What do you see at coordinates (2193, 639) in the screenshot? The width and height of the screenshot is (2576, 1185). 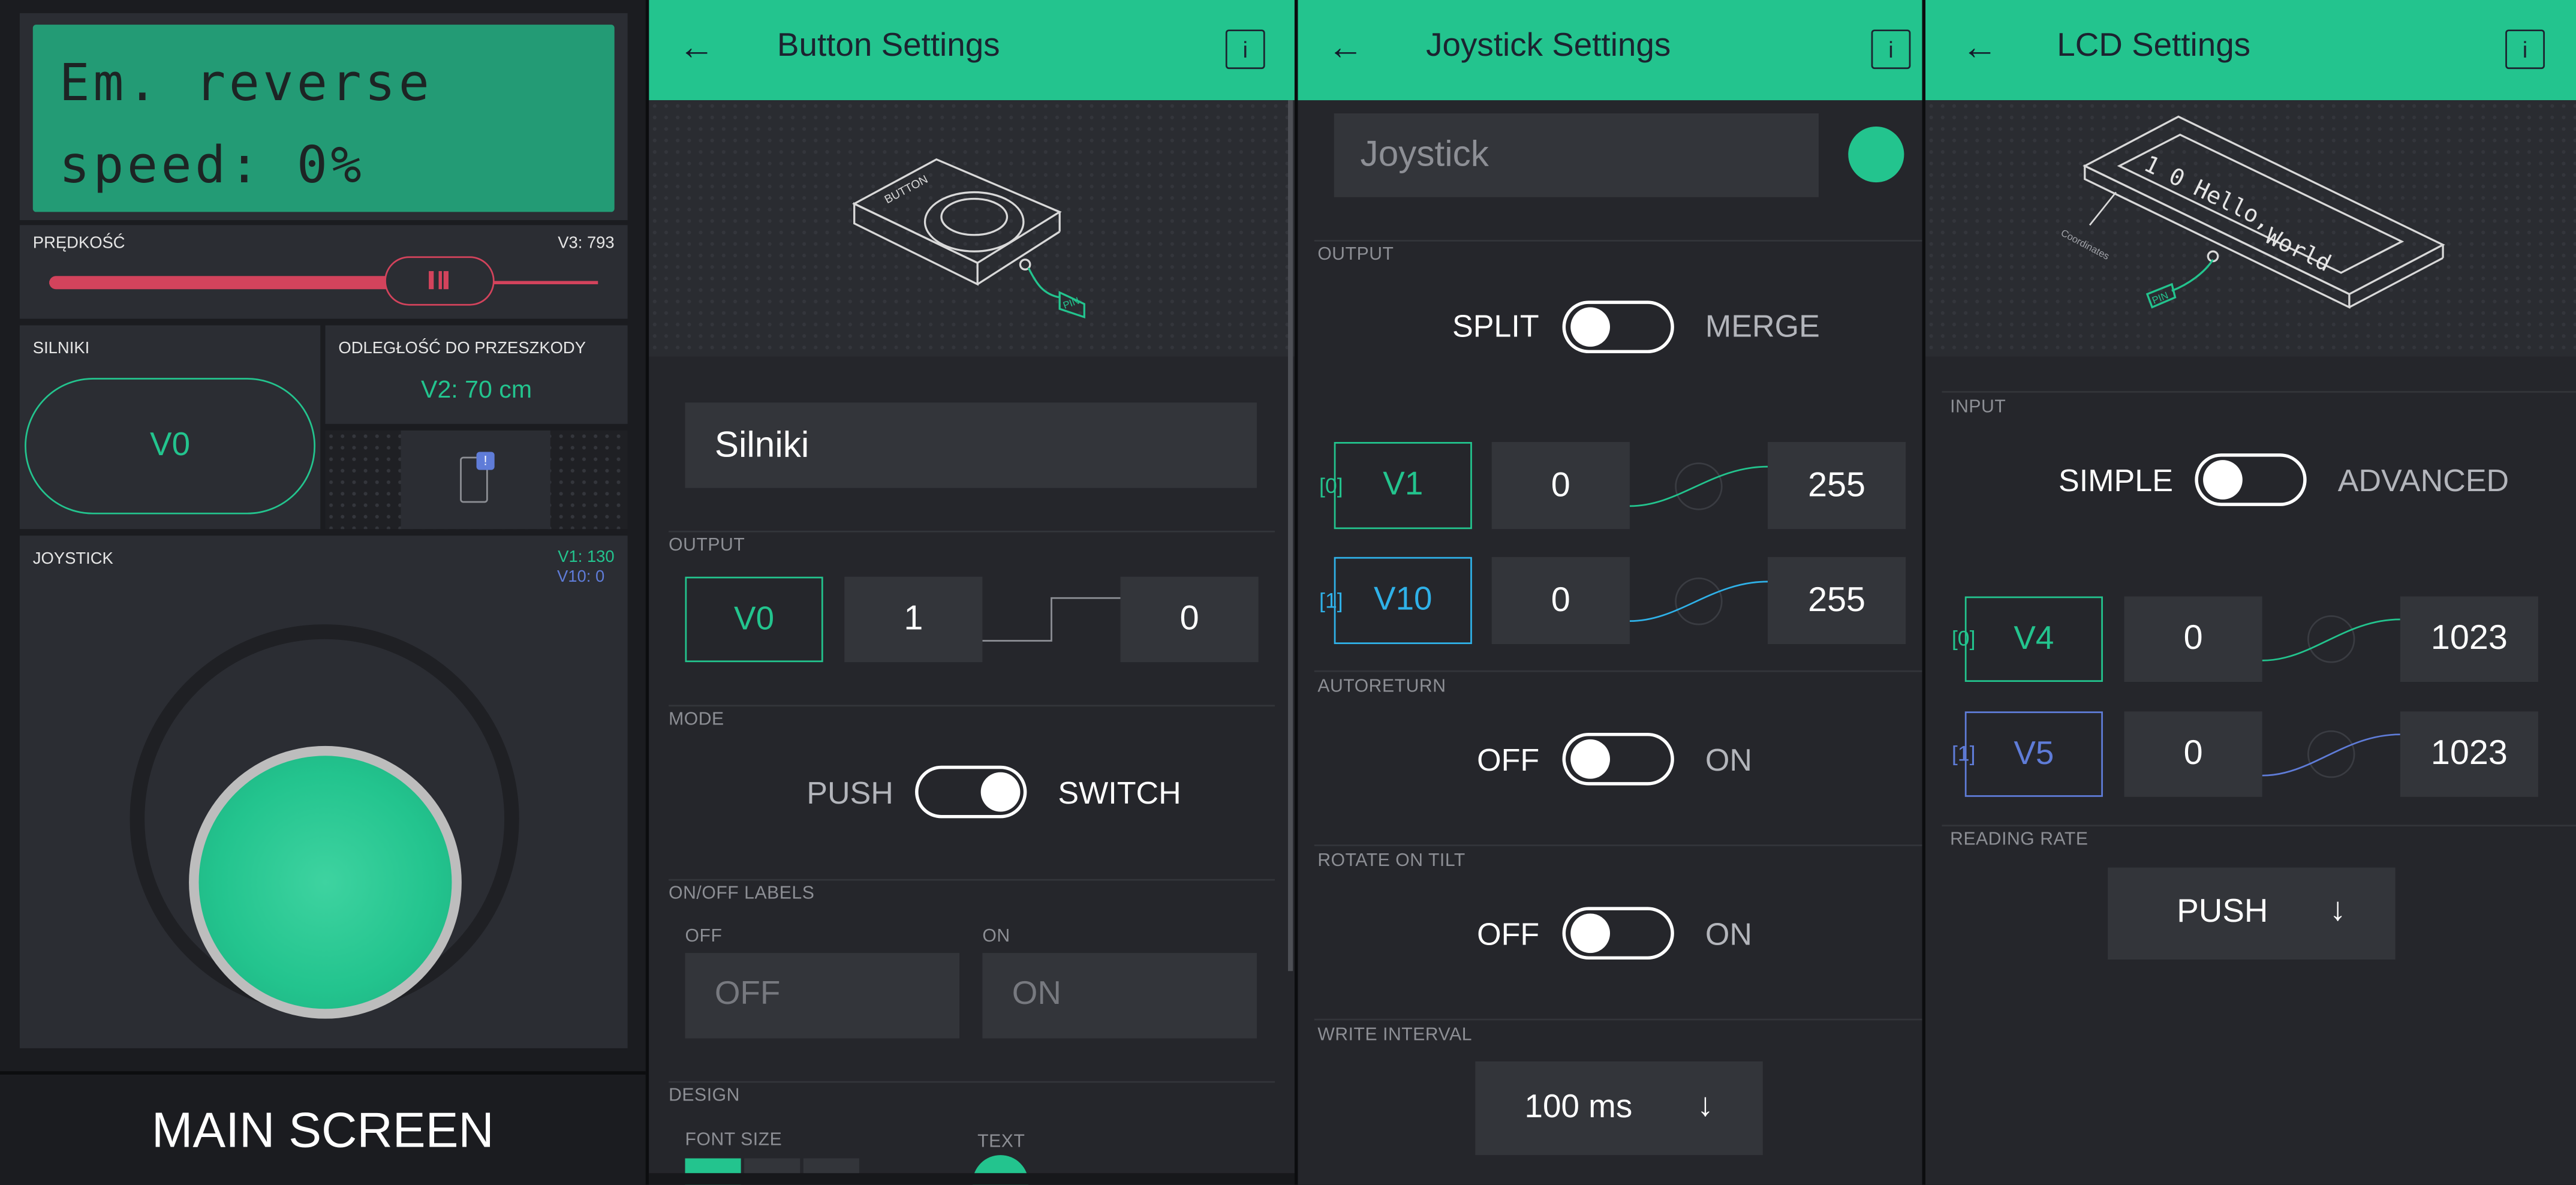 I see `lcd-pin-0-min: 0` at bounding box center [2193, 639].